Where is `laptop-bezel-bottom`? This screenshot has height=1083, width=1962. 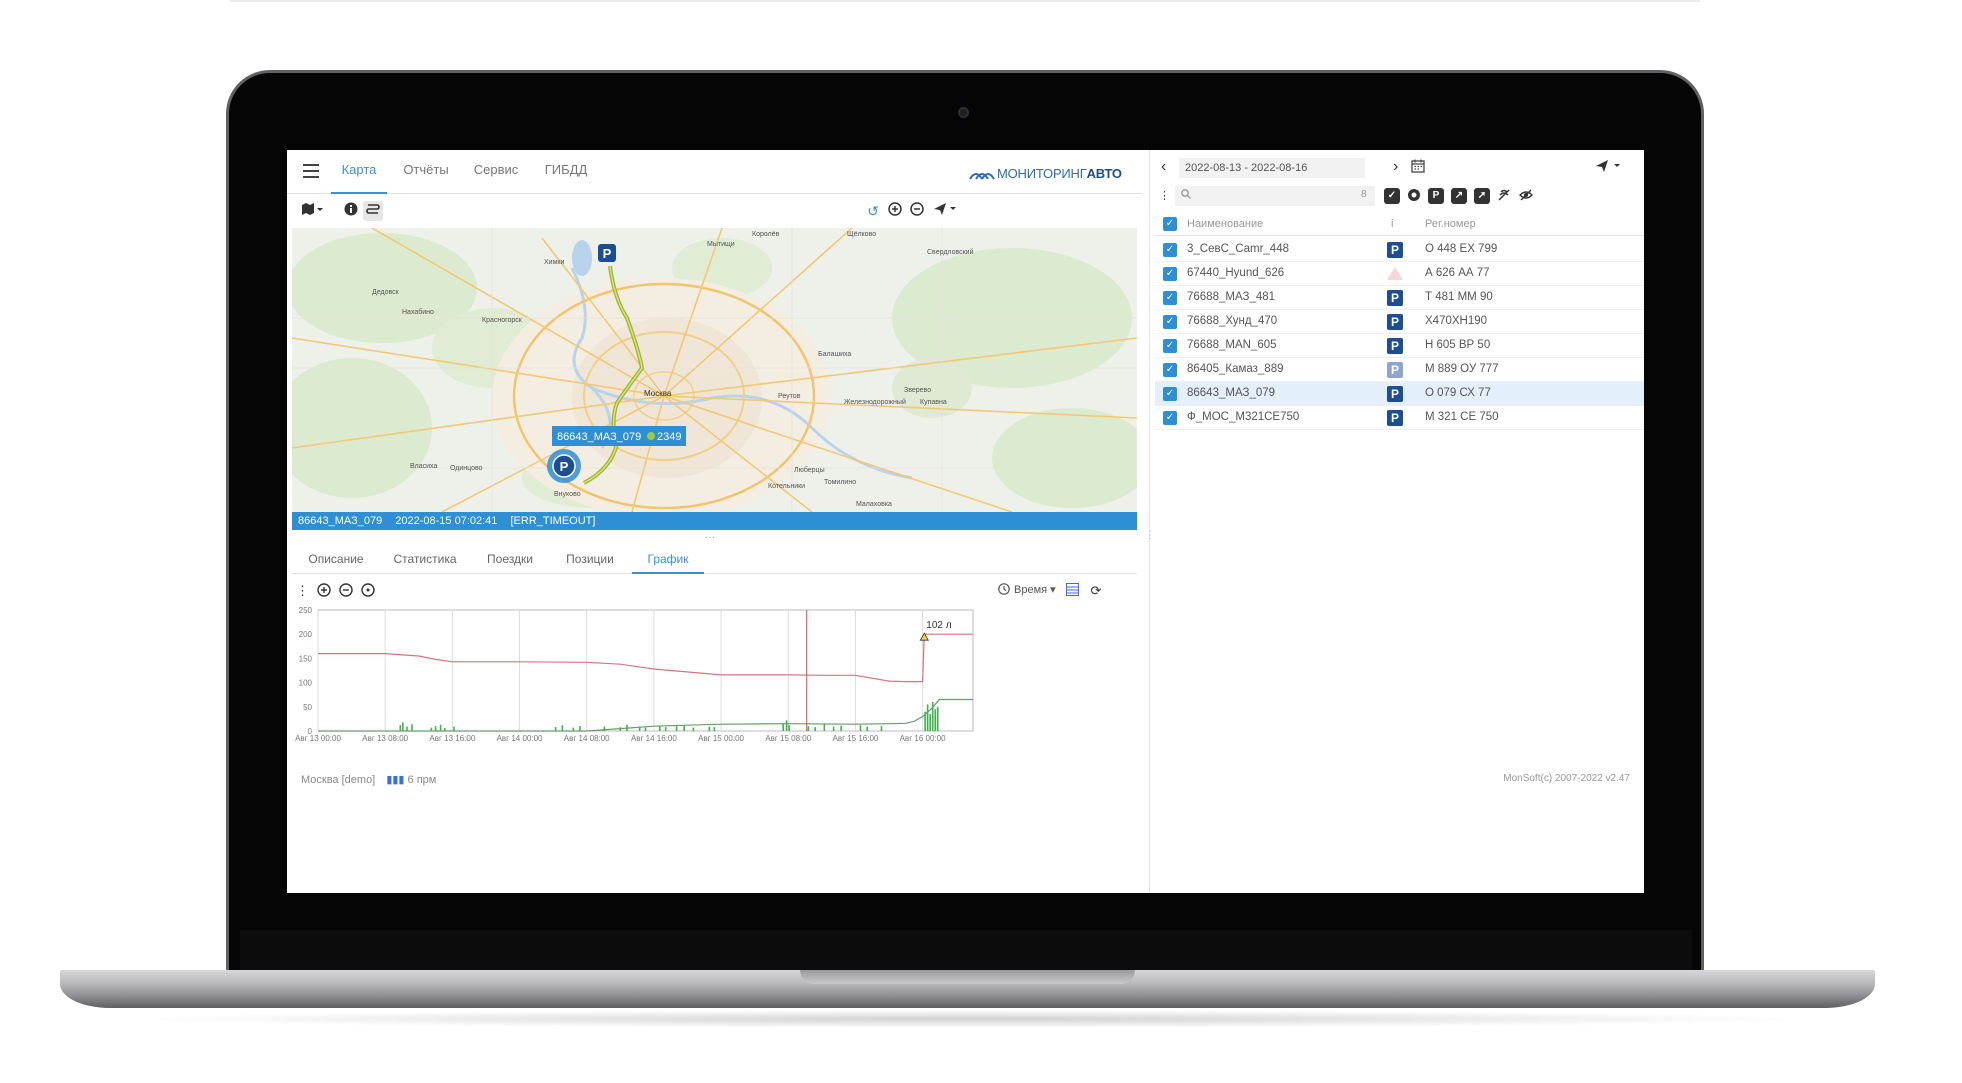
laptop-bezel-bottom is located at coordinates (966, 952).